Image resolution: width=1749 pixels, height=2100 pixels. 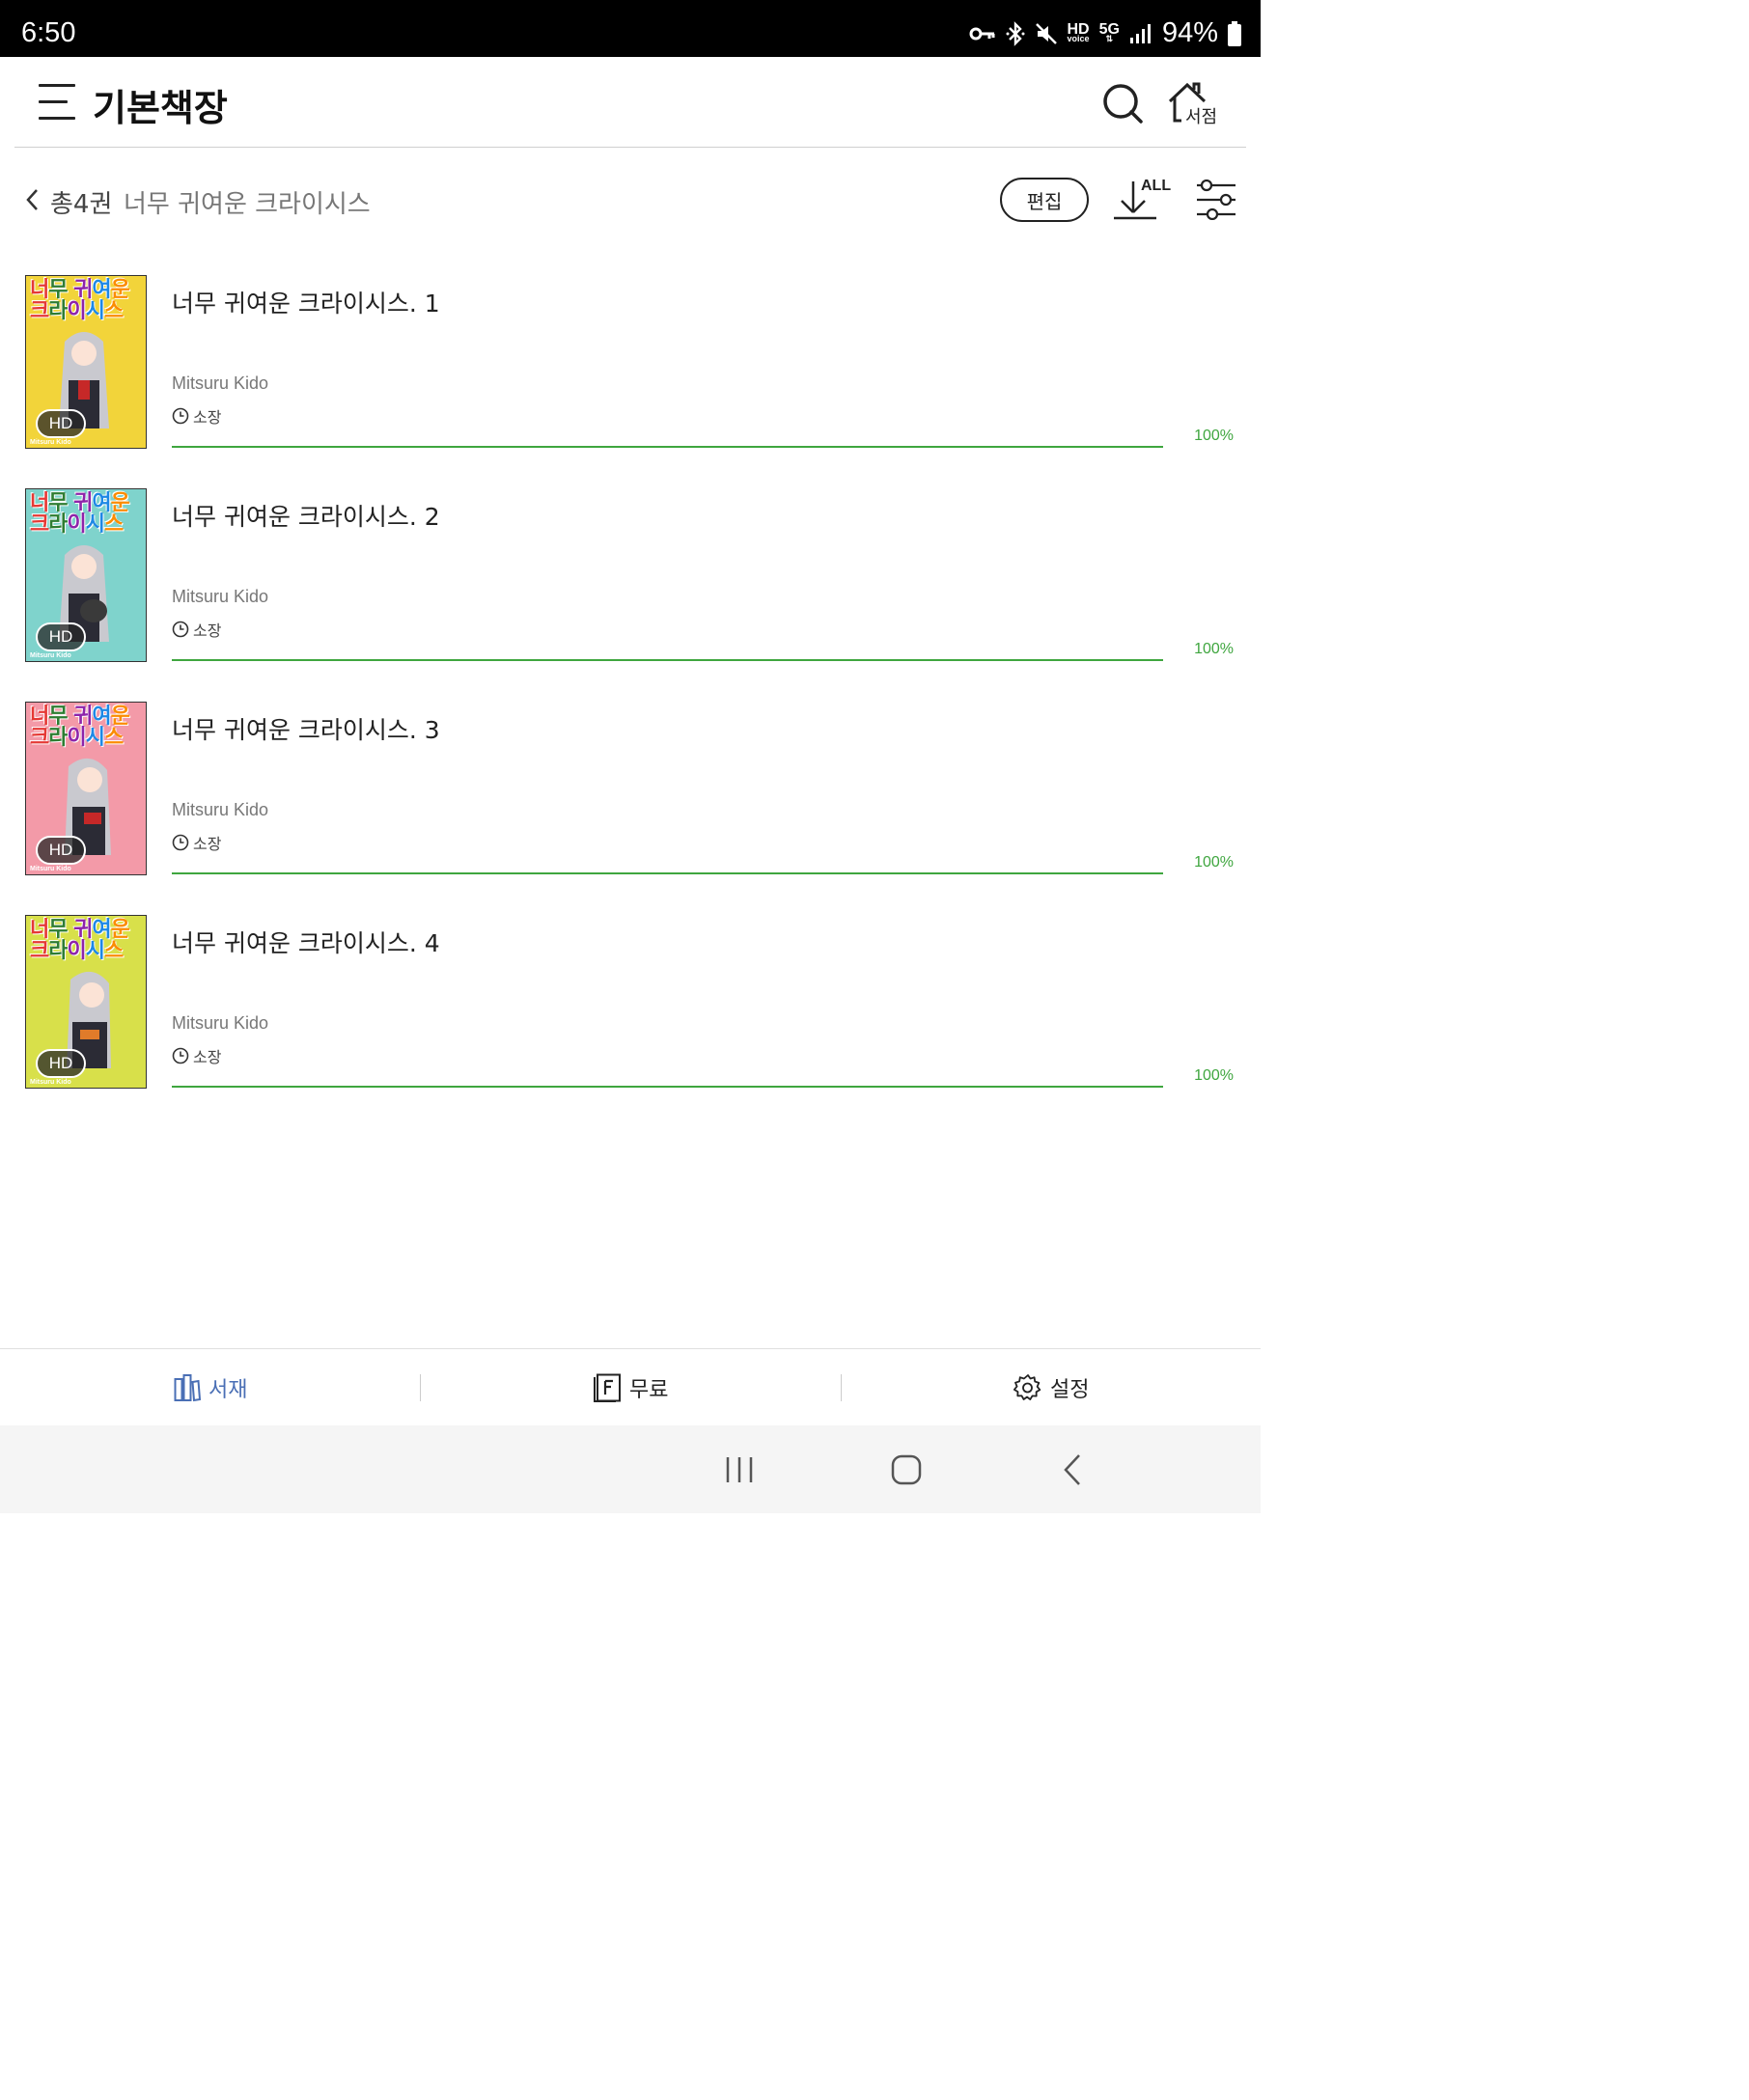 What do you see at coordinates (1189, 32) in the screenshot?
I see `battery-level: 94%` at bounding box center [1189, 32].